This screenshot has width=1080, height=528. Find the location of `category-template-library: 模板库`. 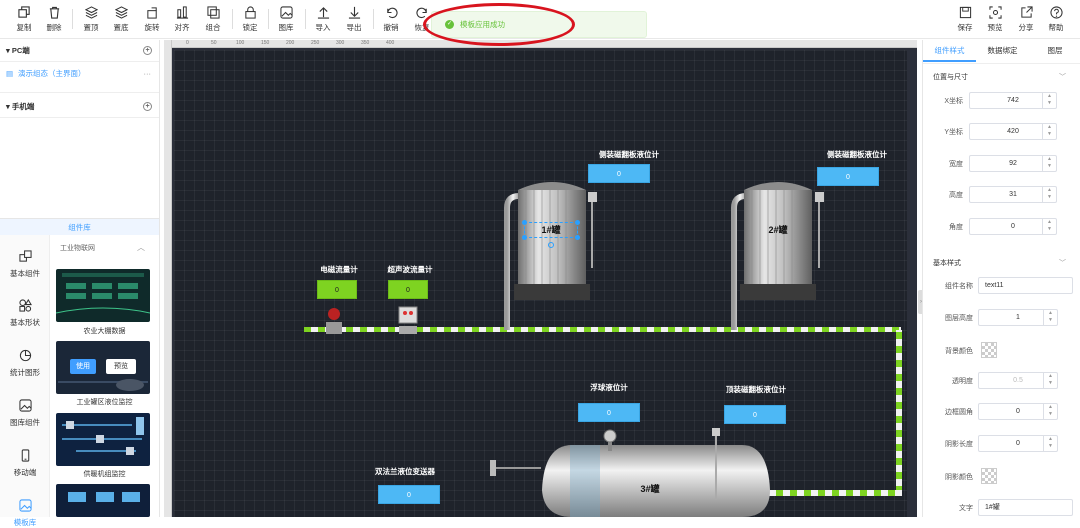

category-template-library: 模板库 is located at coordinates (25, 513).